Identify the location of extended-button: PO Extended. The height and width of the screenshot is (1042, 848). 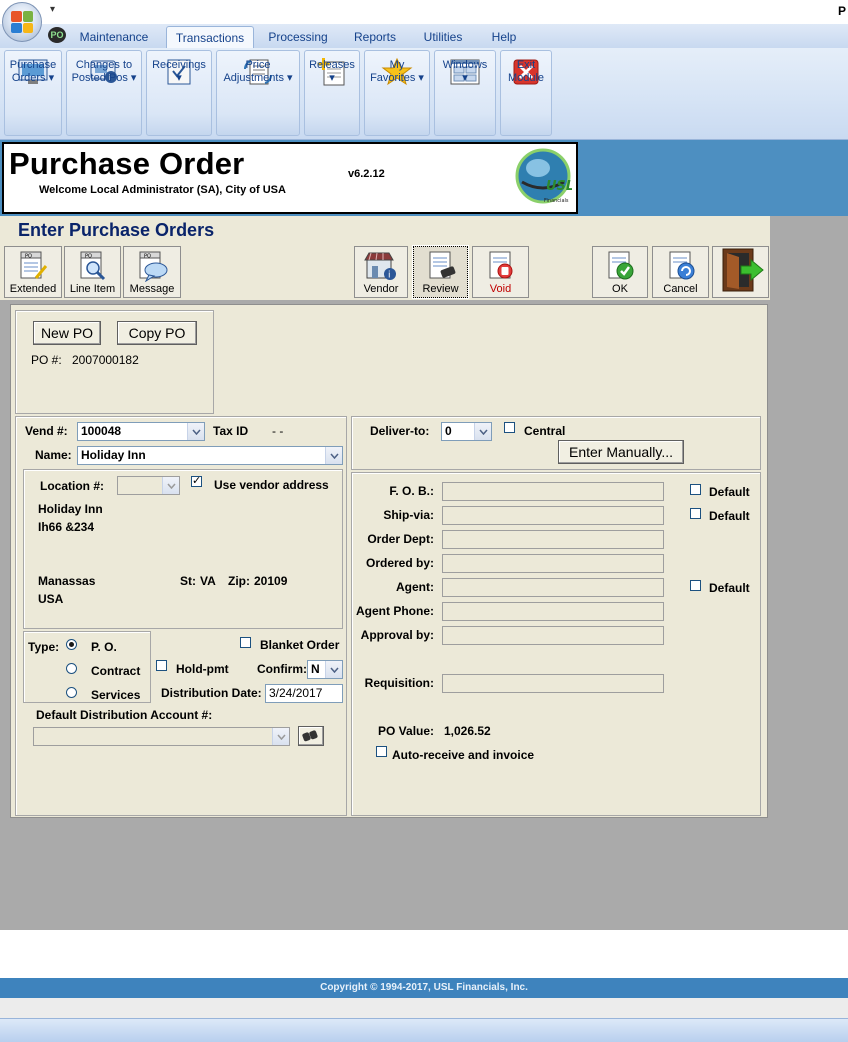
(33, 272).